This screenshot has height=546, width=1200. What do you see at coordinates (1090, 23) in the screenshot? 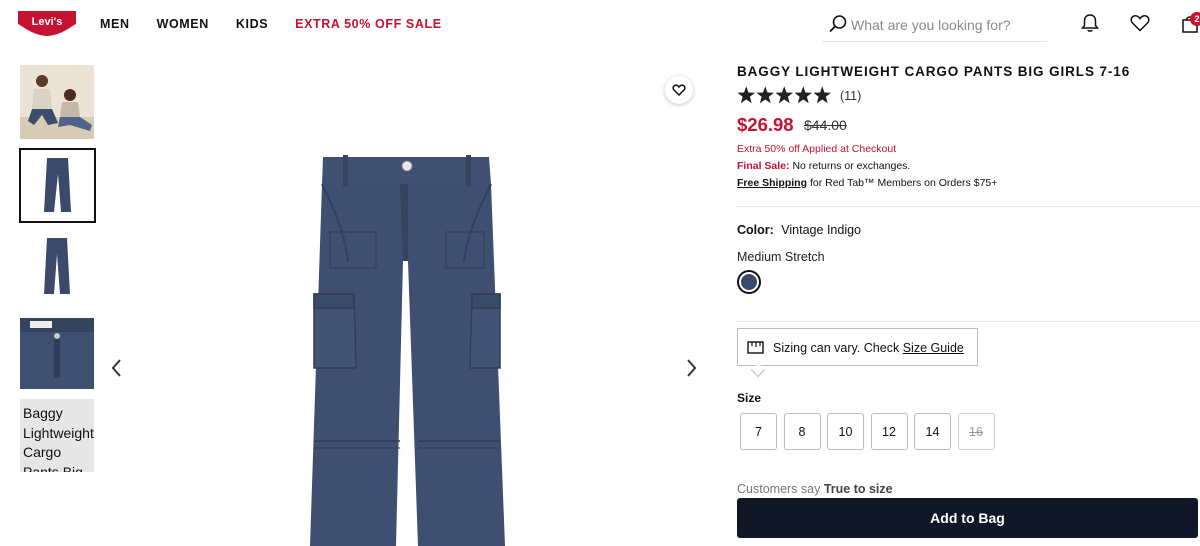
I see `bell-icon` at bounding box center [1090, 23].